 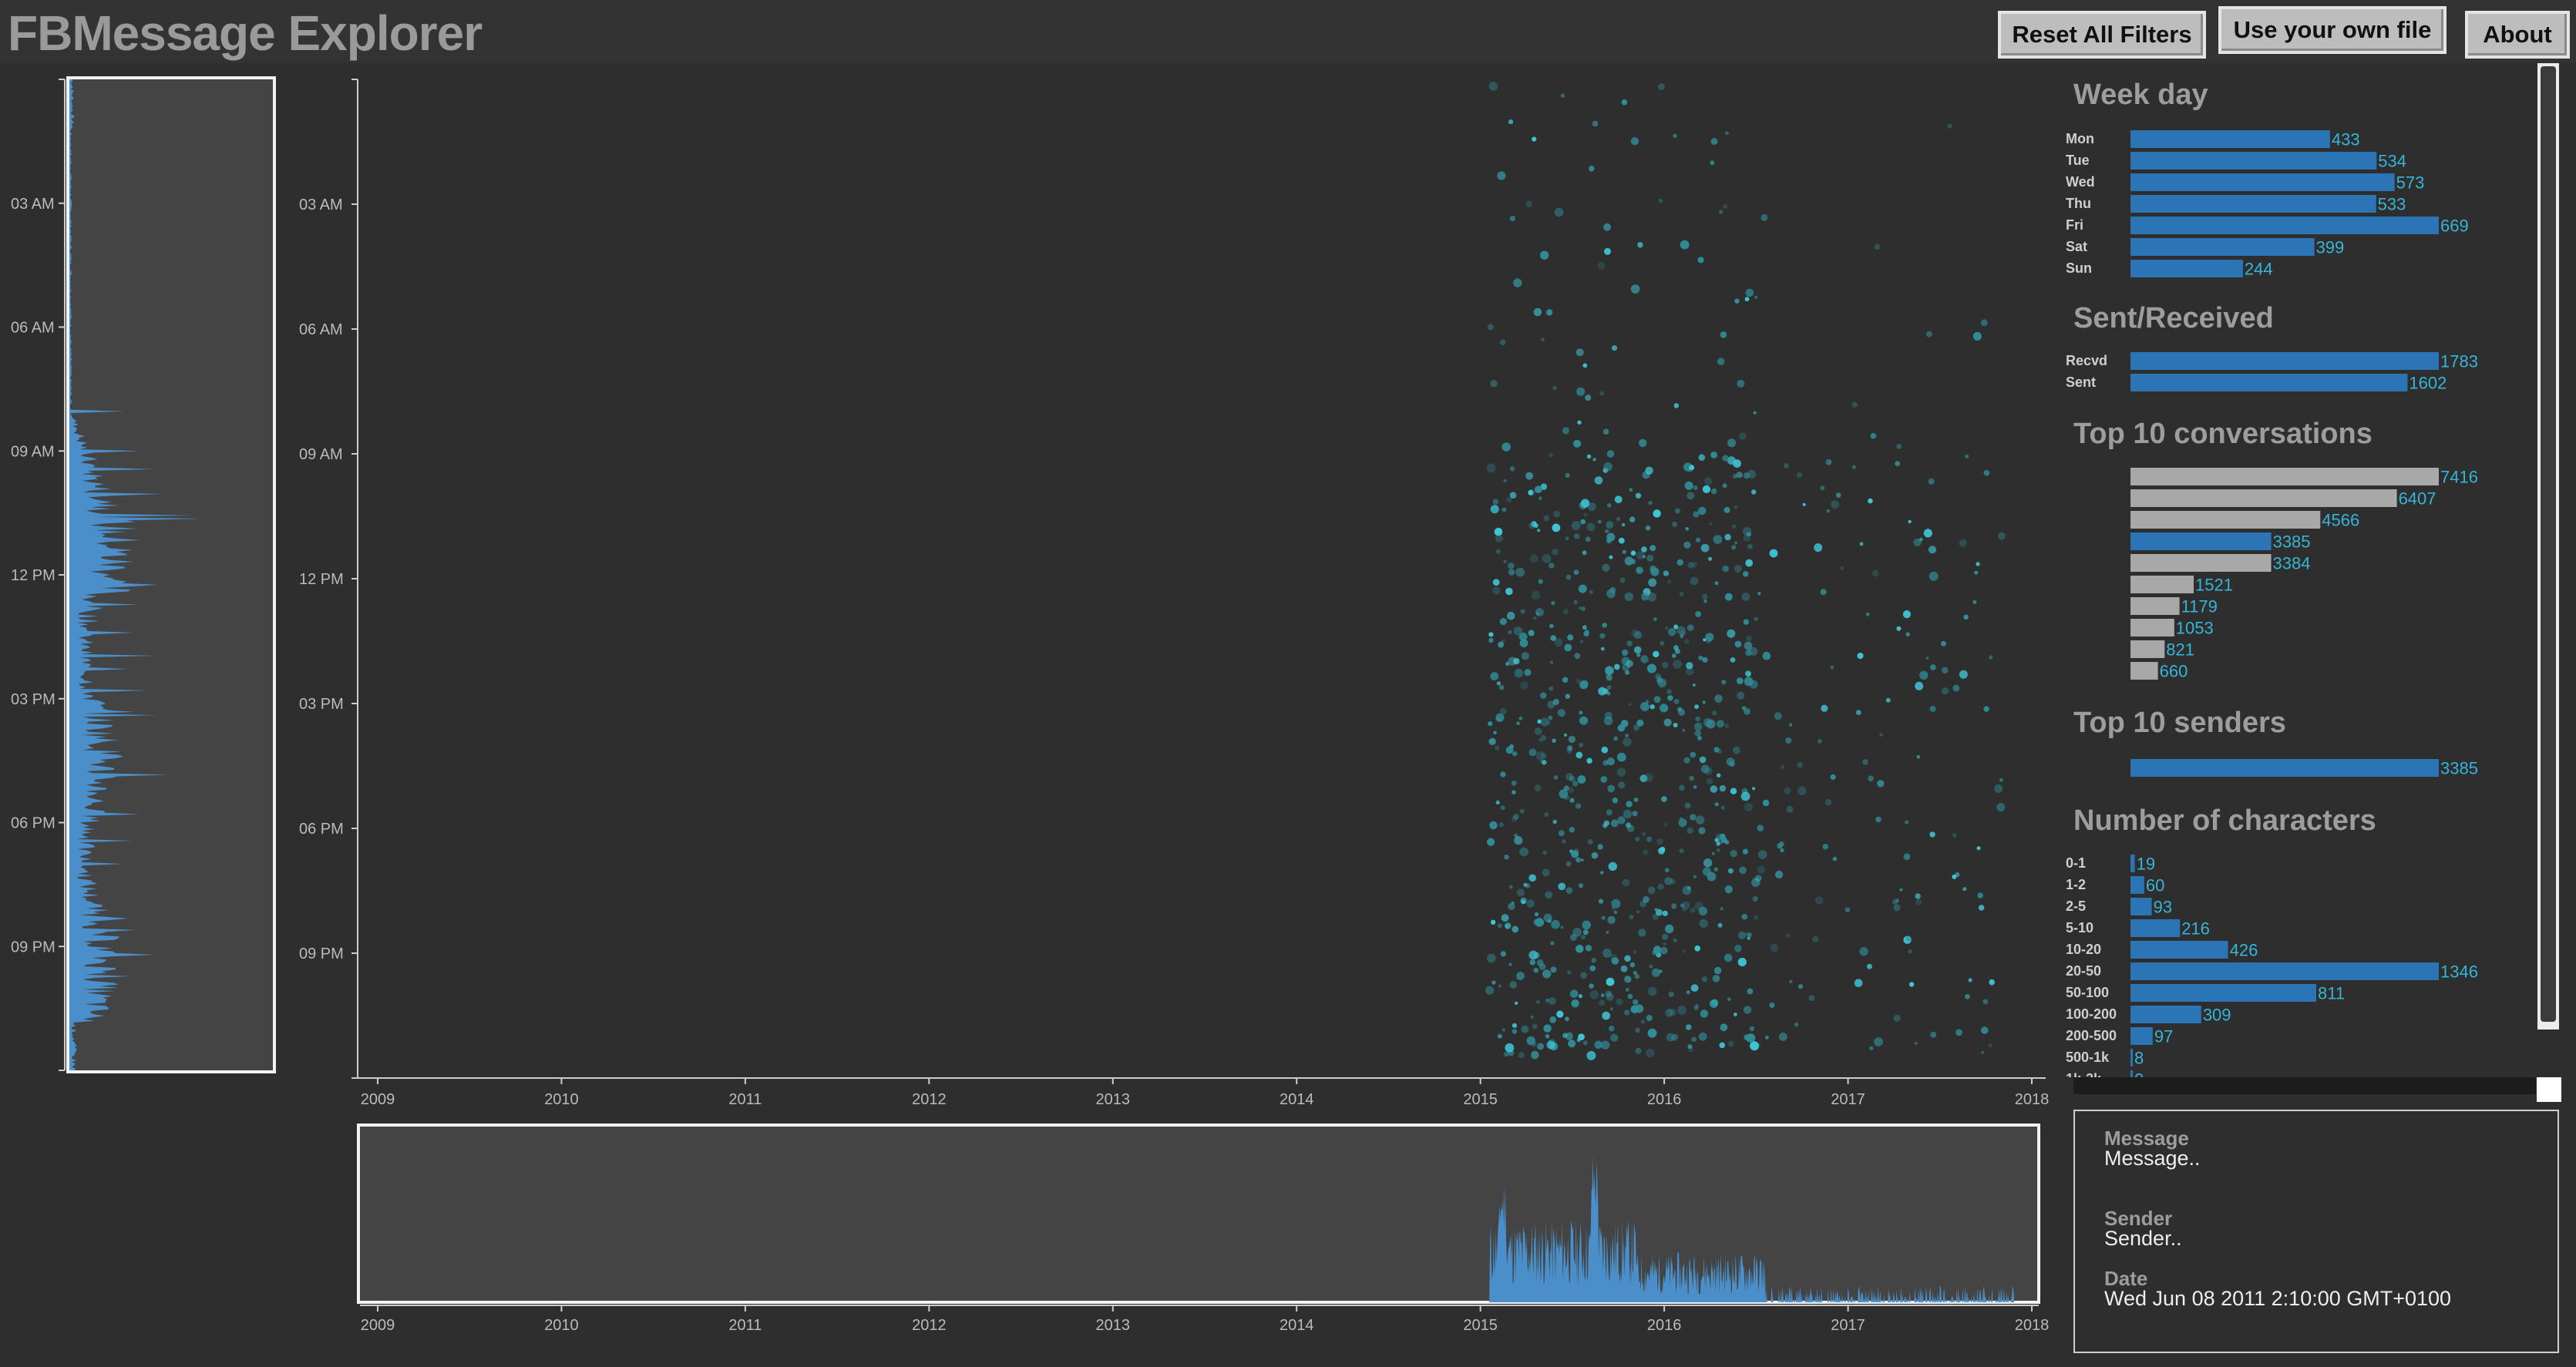 I want to click on top-senders-bar-chart: 3385, so click(x=2297, y=772).